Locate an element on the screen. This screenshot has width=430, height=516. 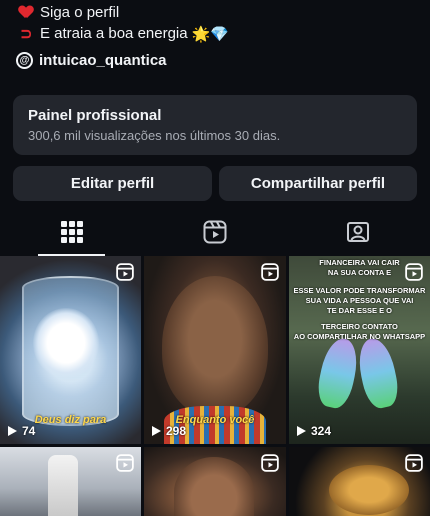
bio-line-2: U E atraia a boa energia 🌟💎 is located at coordinates (122, 33).